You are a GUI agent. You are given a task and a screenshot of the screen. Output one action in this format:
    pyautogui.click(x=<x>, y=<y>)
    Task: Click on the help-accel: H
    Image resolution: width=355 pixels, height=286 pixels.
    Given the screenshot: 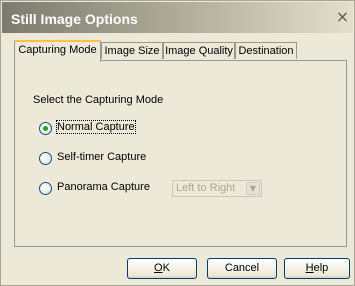 What is the action you would take?
    pyautogui.click(x=309, y=268)
    